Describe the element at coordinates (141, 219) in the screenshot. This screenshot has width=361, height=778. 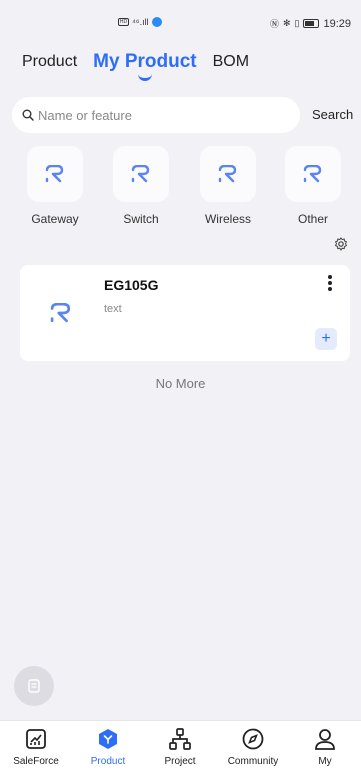
I see `category-label: Switch` at that location.